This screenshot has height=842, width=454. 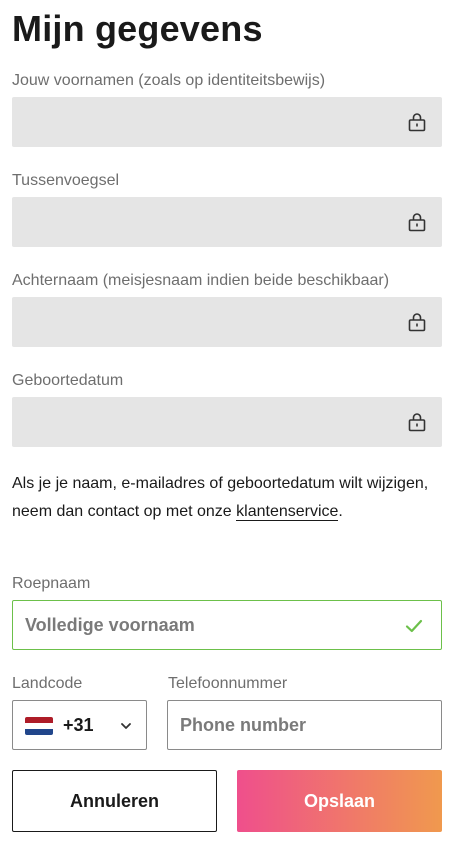 I want to click on first-names-field, so click(x=227, y=122).